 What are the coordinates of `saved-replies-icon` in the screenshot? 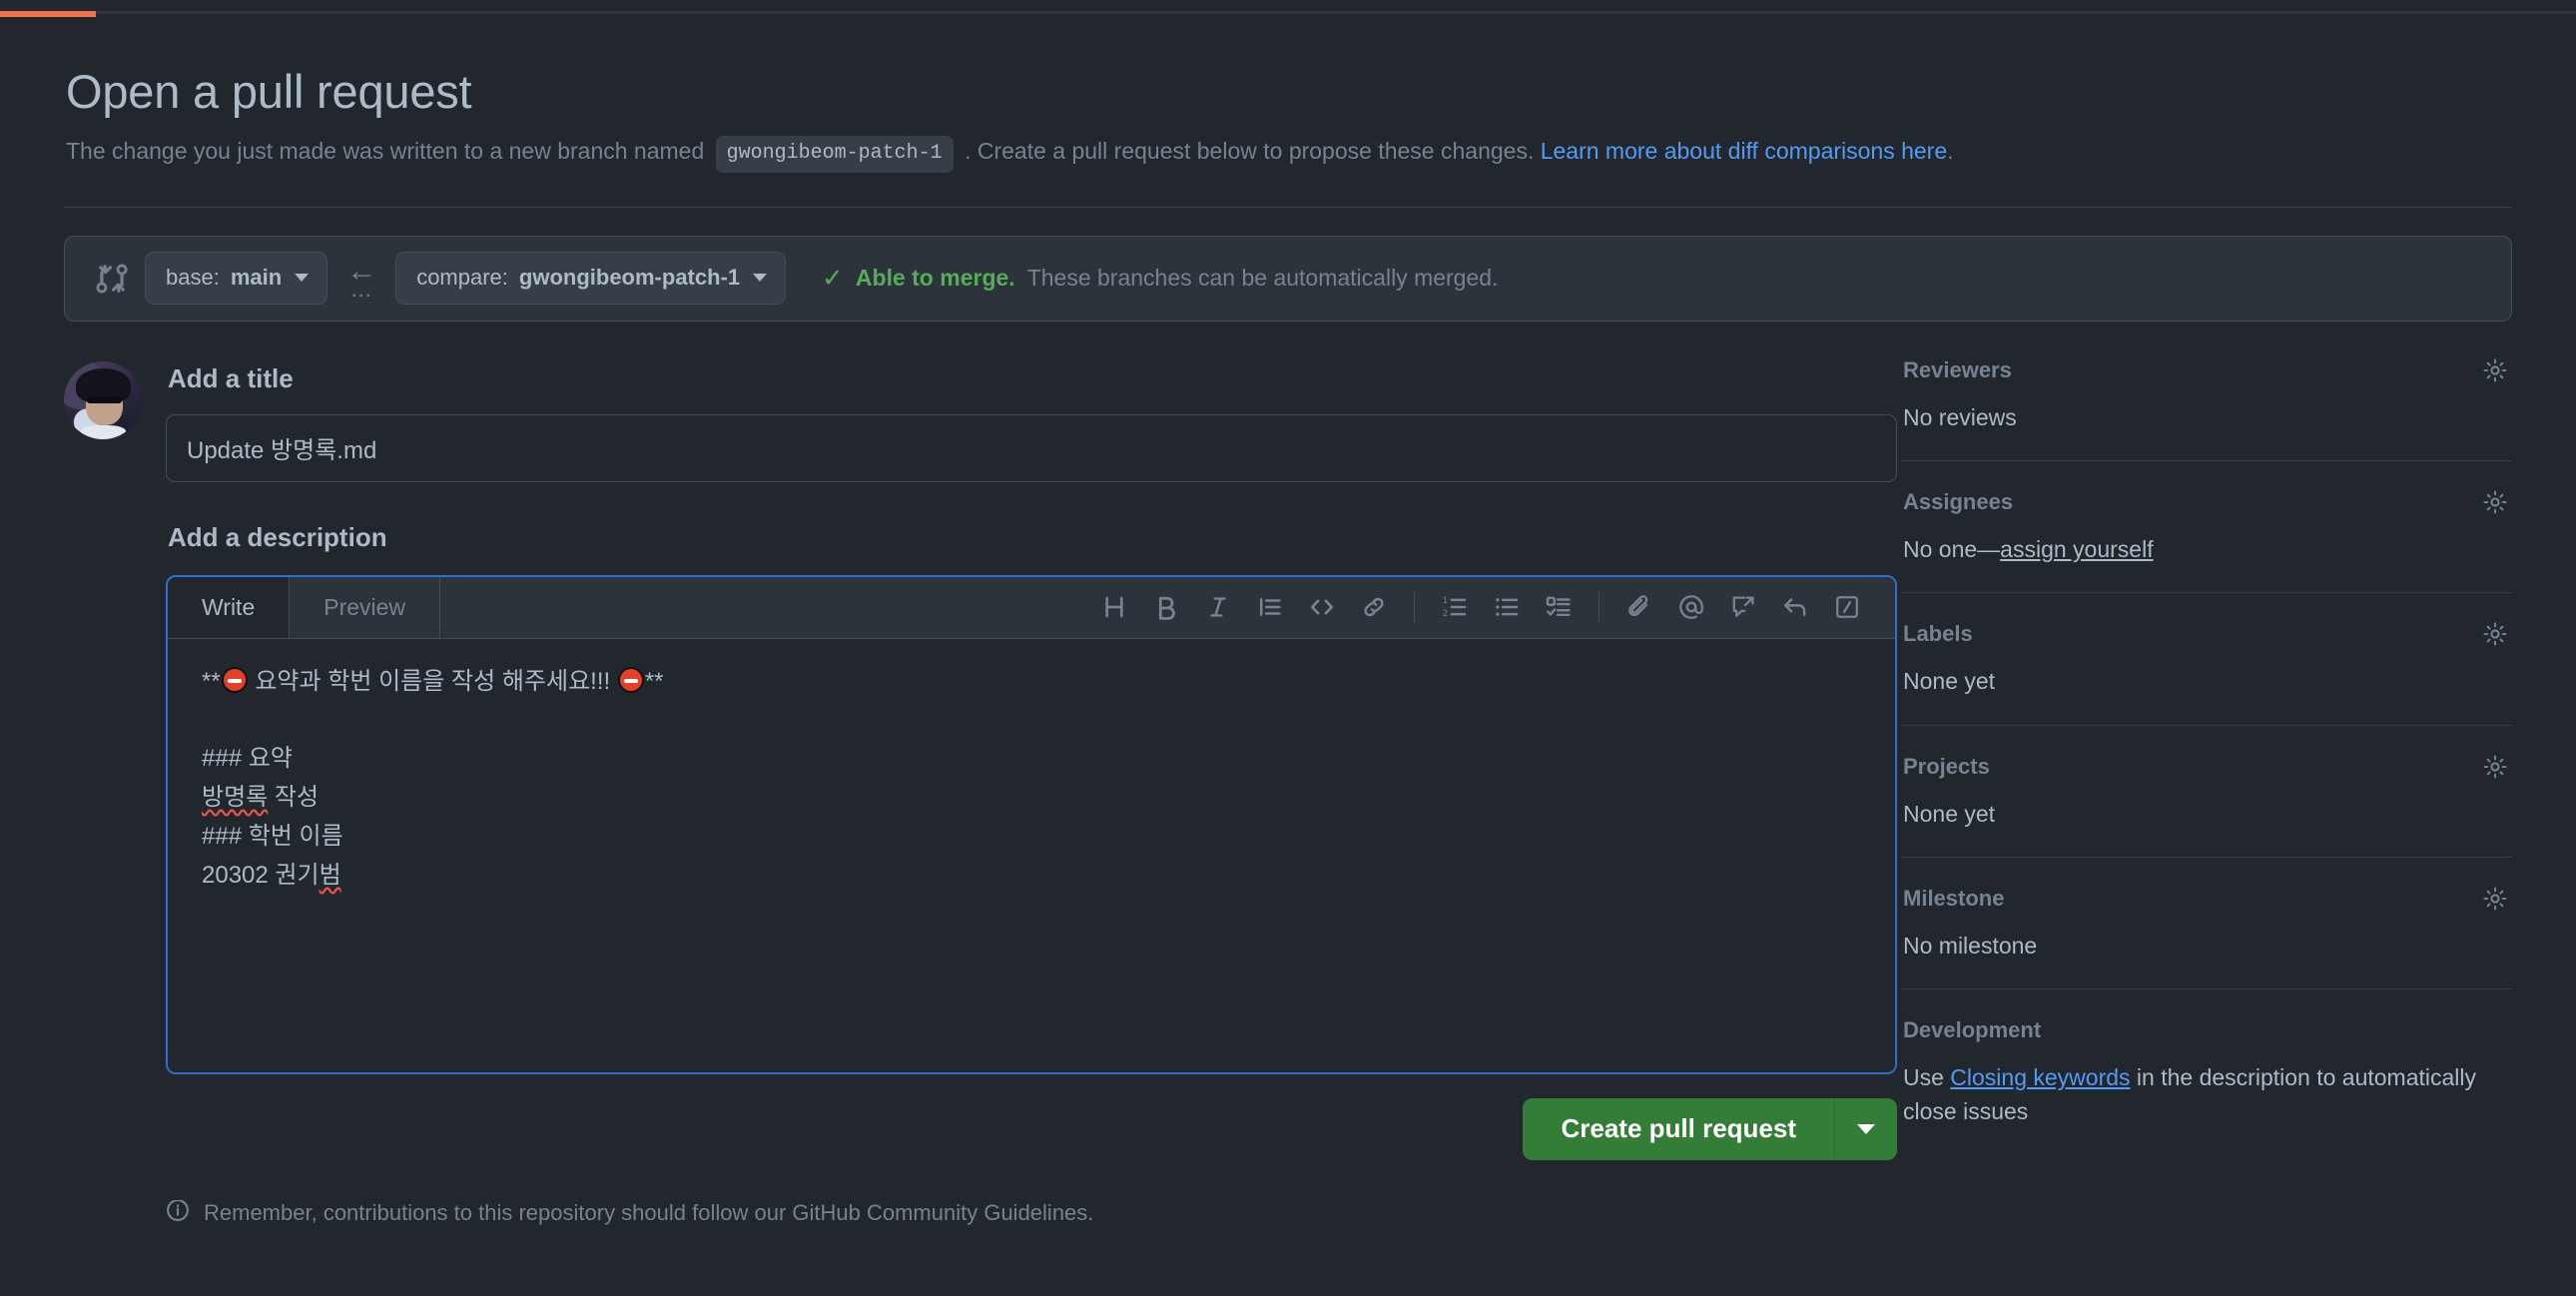 It's located at (1743, 607).